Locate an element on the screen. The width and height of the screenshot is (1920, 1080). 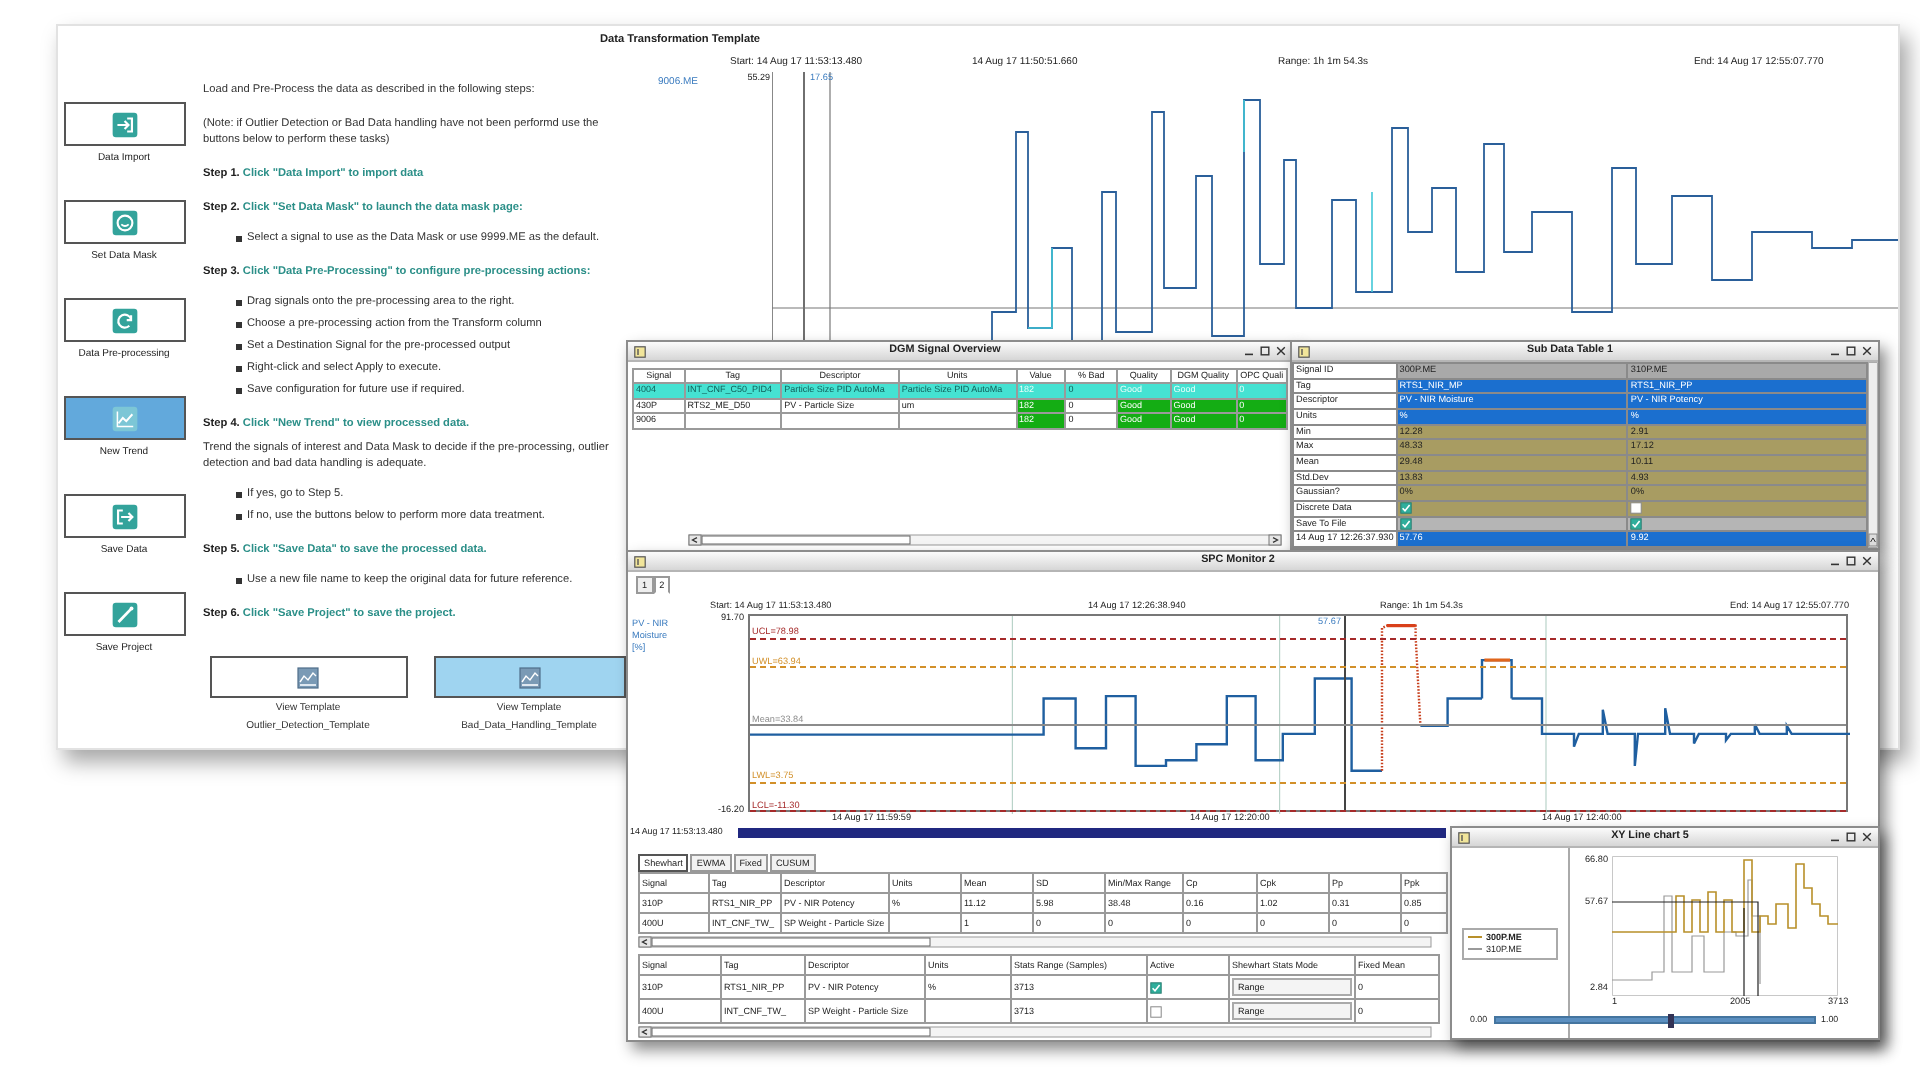
arrow-into-box-icon is located at coordinates (124, 124).